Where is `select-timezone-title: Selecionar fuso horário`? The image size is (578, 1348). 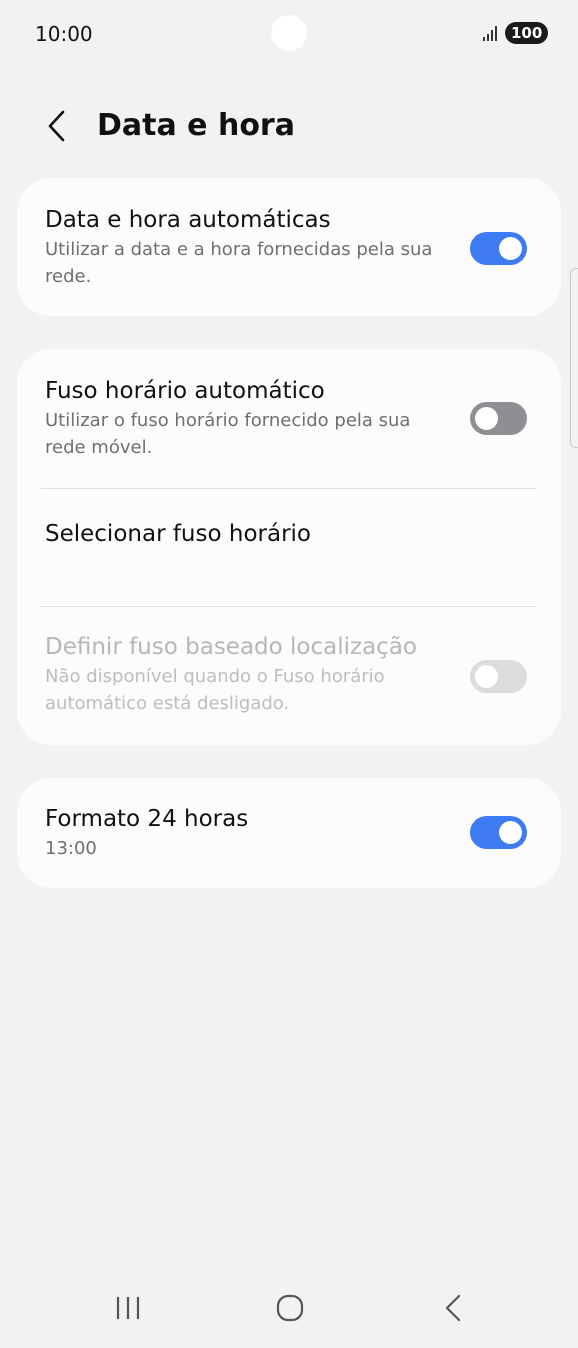
select-timezone-title: Selecionar fuso horário is located at coordinates (178, 534).